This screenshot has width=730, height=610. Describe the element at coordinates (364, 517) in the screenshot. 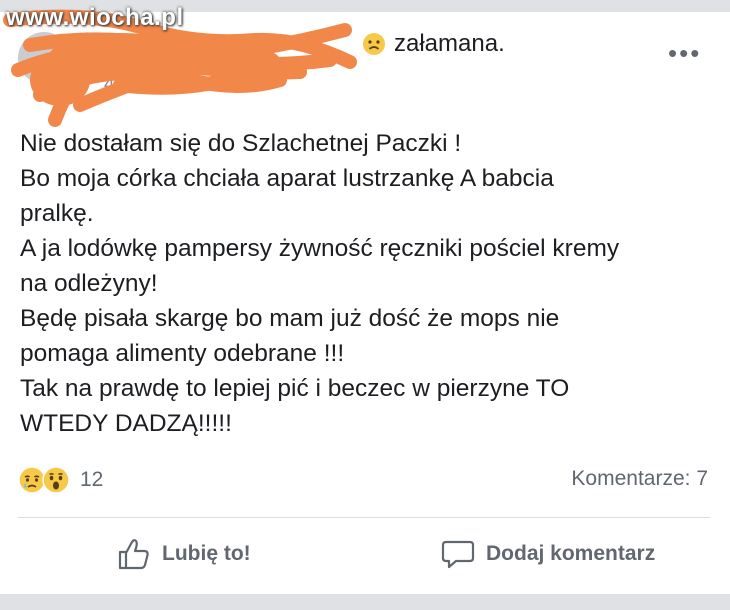

I see `divider` at that location.